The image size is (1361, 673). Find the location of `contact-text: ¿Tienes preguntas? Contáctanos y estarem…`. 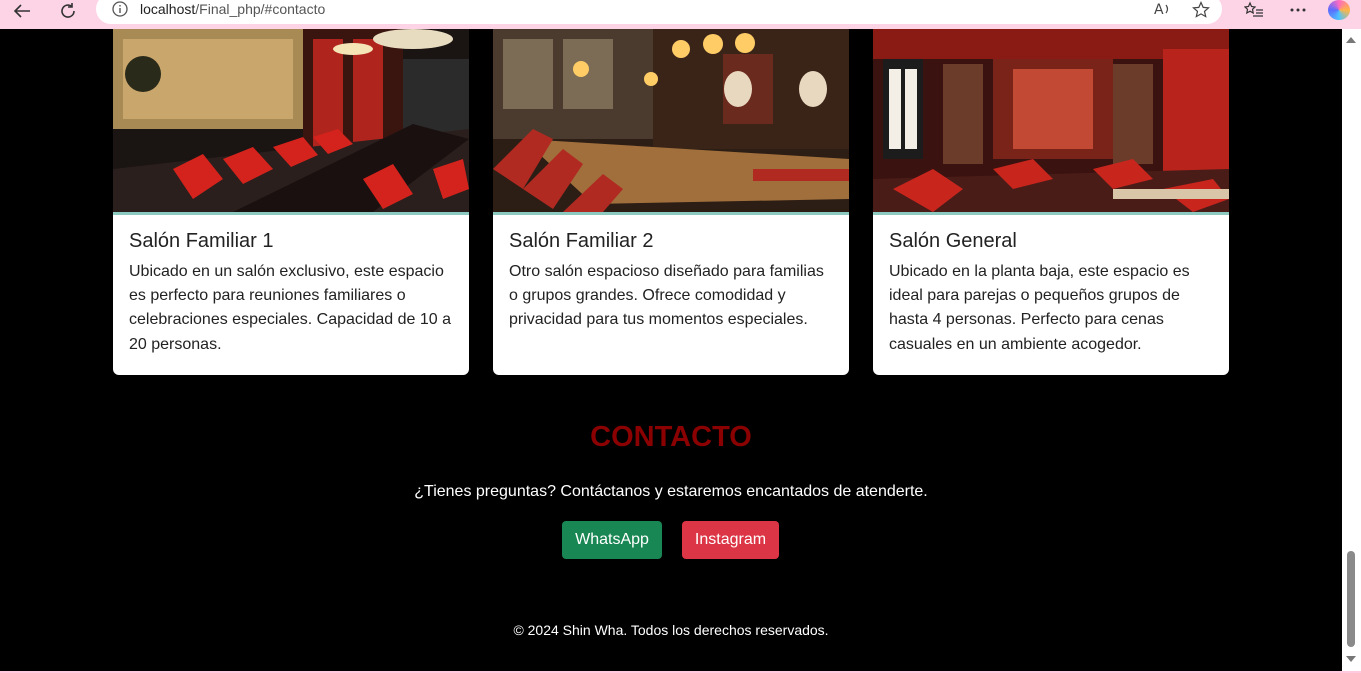

contact-text: ¿Tienes preguntas? Contáctanos y estarem… is located at coordinates (671, 491).